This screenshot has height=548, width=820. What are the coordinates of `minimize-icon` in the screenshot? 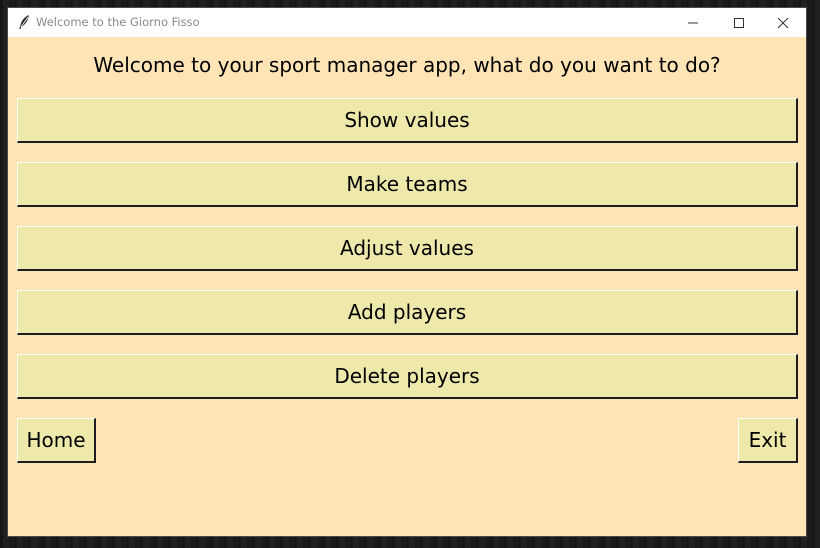 It's located at (693, 22).